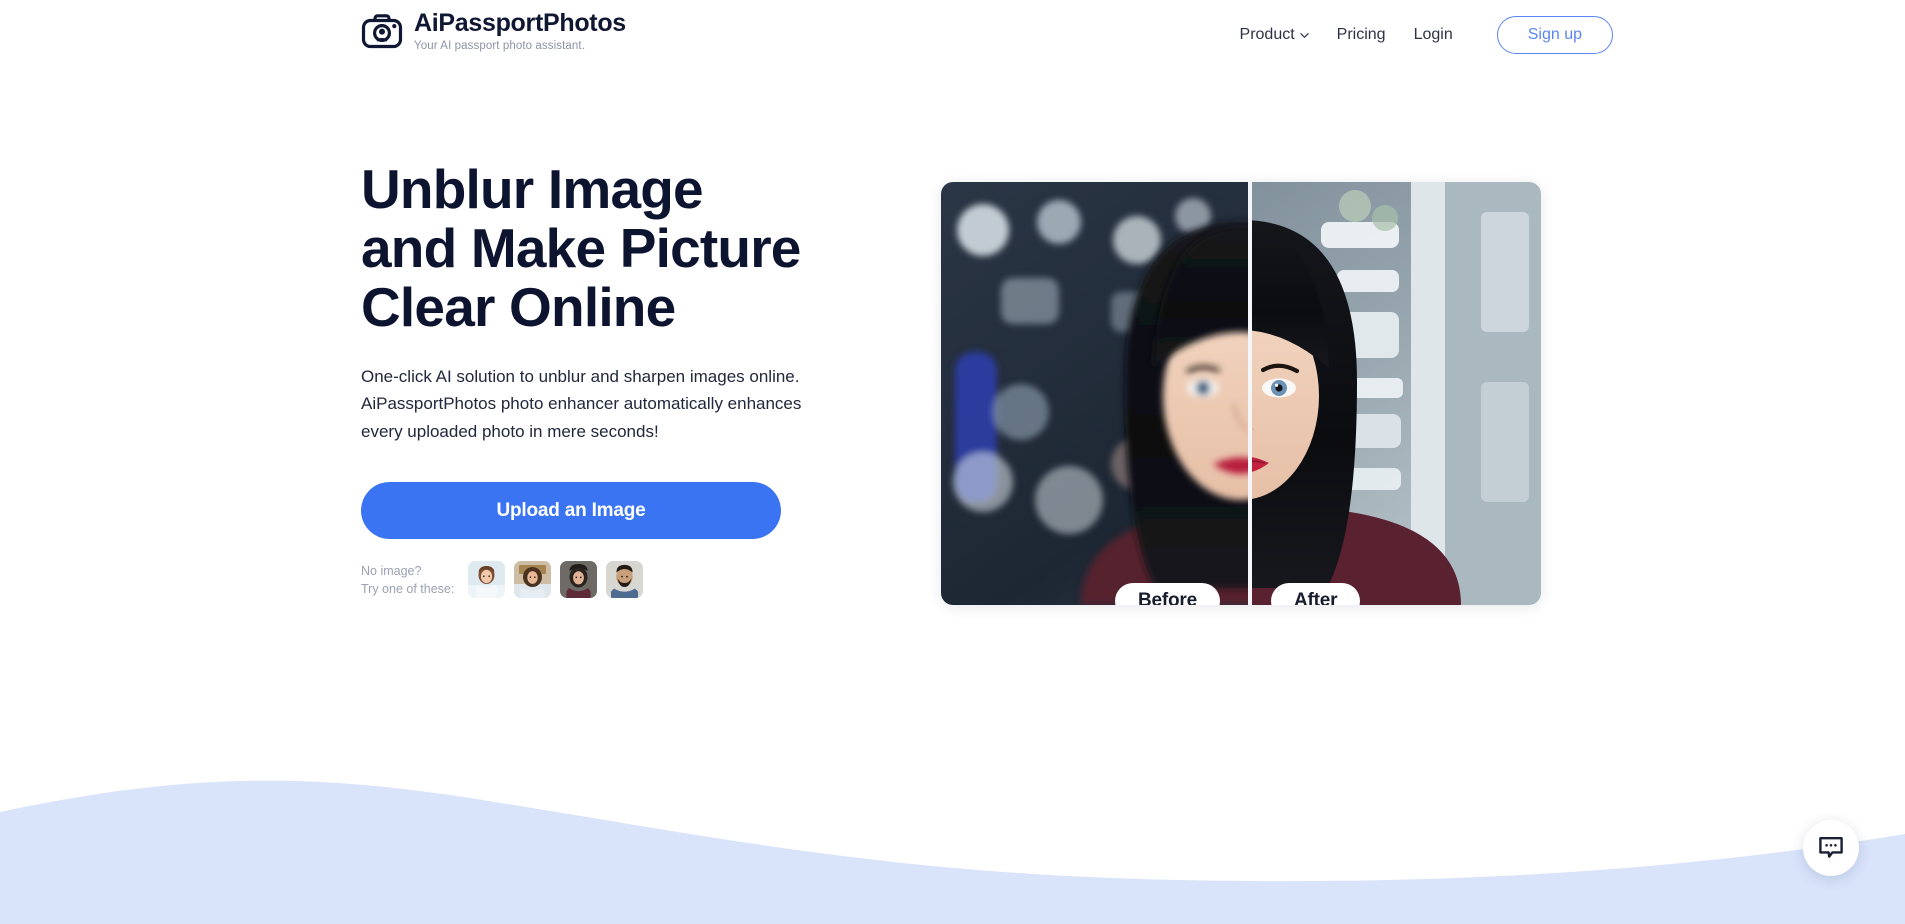 This screenshot has width=1905, height=924. I want to click on sample-images-row: No image? Try one of these:, so click(626, 580).